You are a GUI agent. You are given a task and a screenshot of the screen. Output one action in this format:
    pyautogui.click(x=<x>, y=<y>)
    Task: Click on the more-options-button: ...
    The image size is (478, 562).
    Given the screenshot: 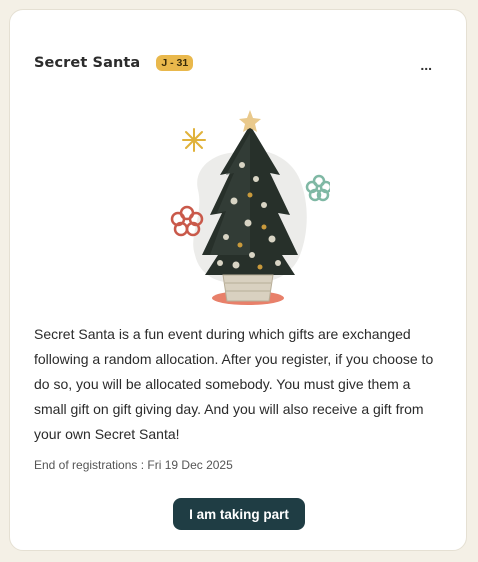 What is the action you would take?
    pyautogui.click(x=426, y=65)
    